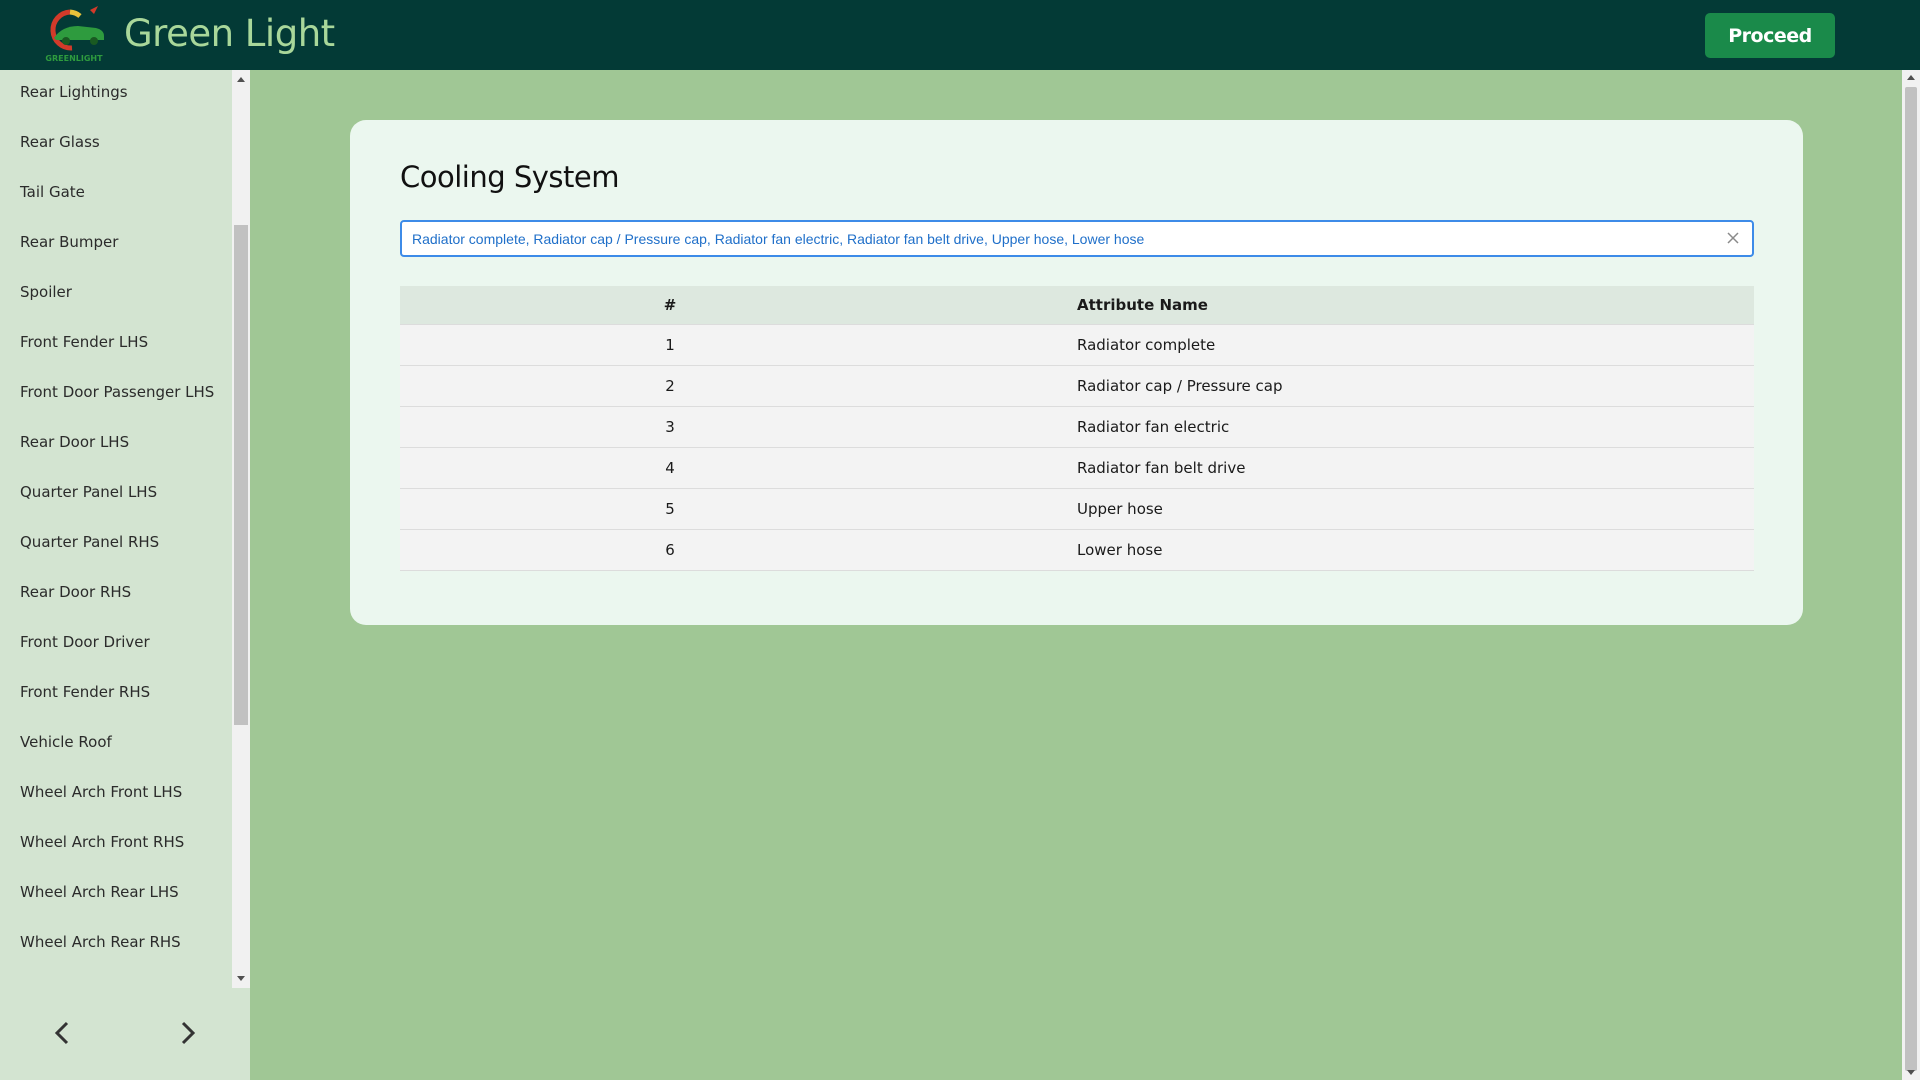 Image resolution: width=1920 pixels, height=1080 pixels. Describe the element at coordinates (75, 34) in the screenshot. I see `greenlight-logo: GREENLIGHT` at that location.